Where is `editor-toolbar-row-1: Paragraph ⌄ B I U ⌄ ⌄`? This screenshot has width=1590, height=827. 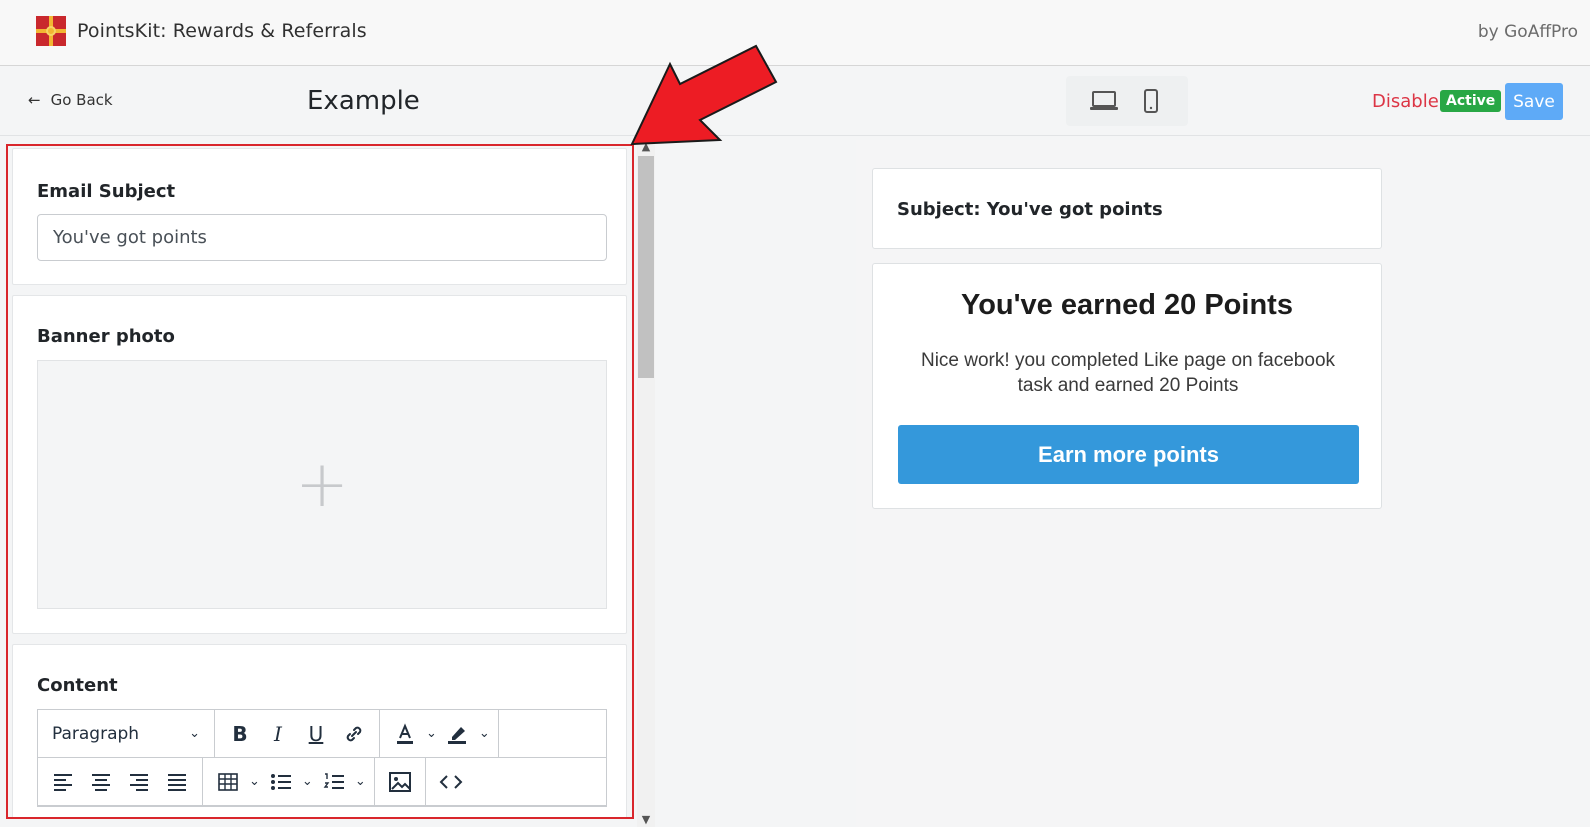 editor-toolbar-row-1: Paragraph ⌄ B I U ⌄ ⌄ is located at coordinates (322, 734).